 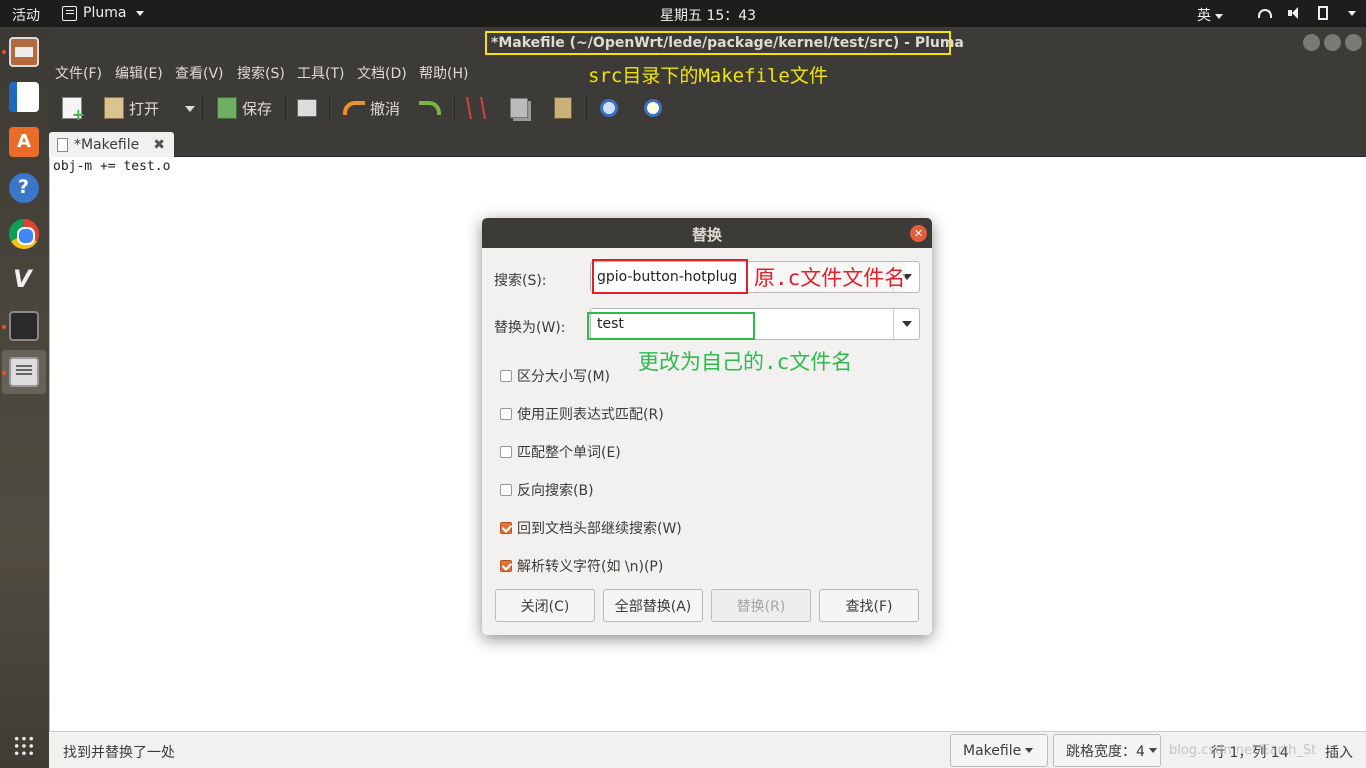 I want to click on chrome-launcher-icon, so click(x=24, y=234).